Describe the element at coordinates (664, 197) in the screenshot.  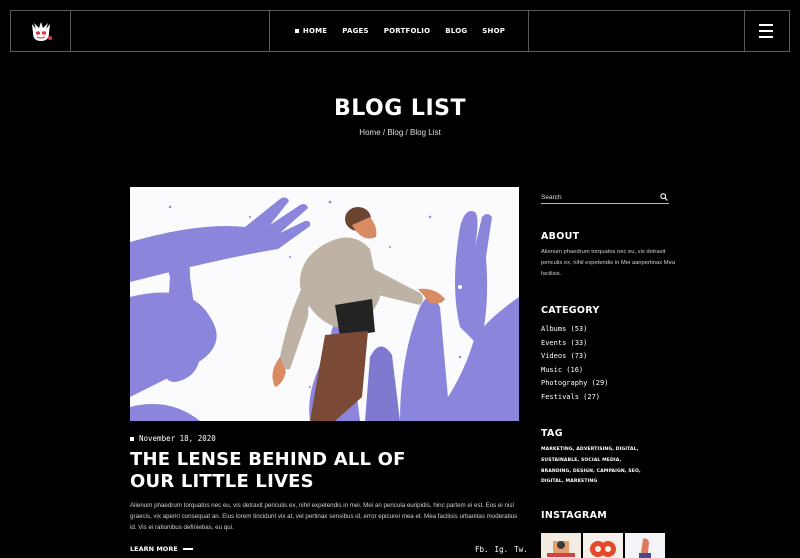
I see `search-icon` at that location.